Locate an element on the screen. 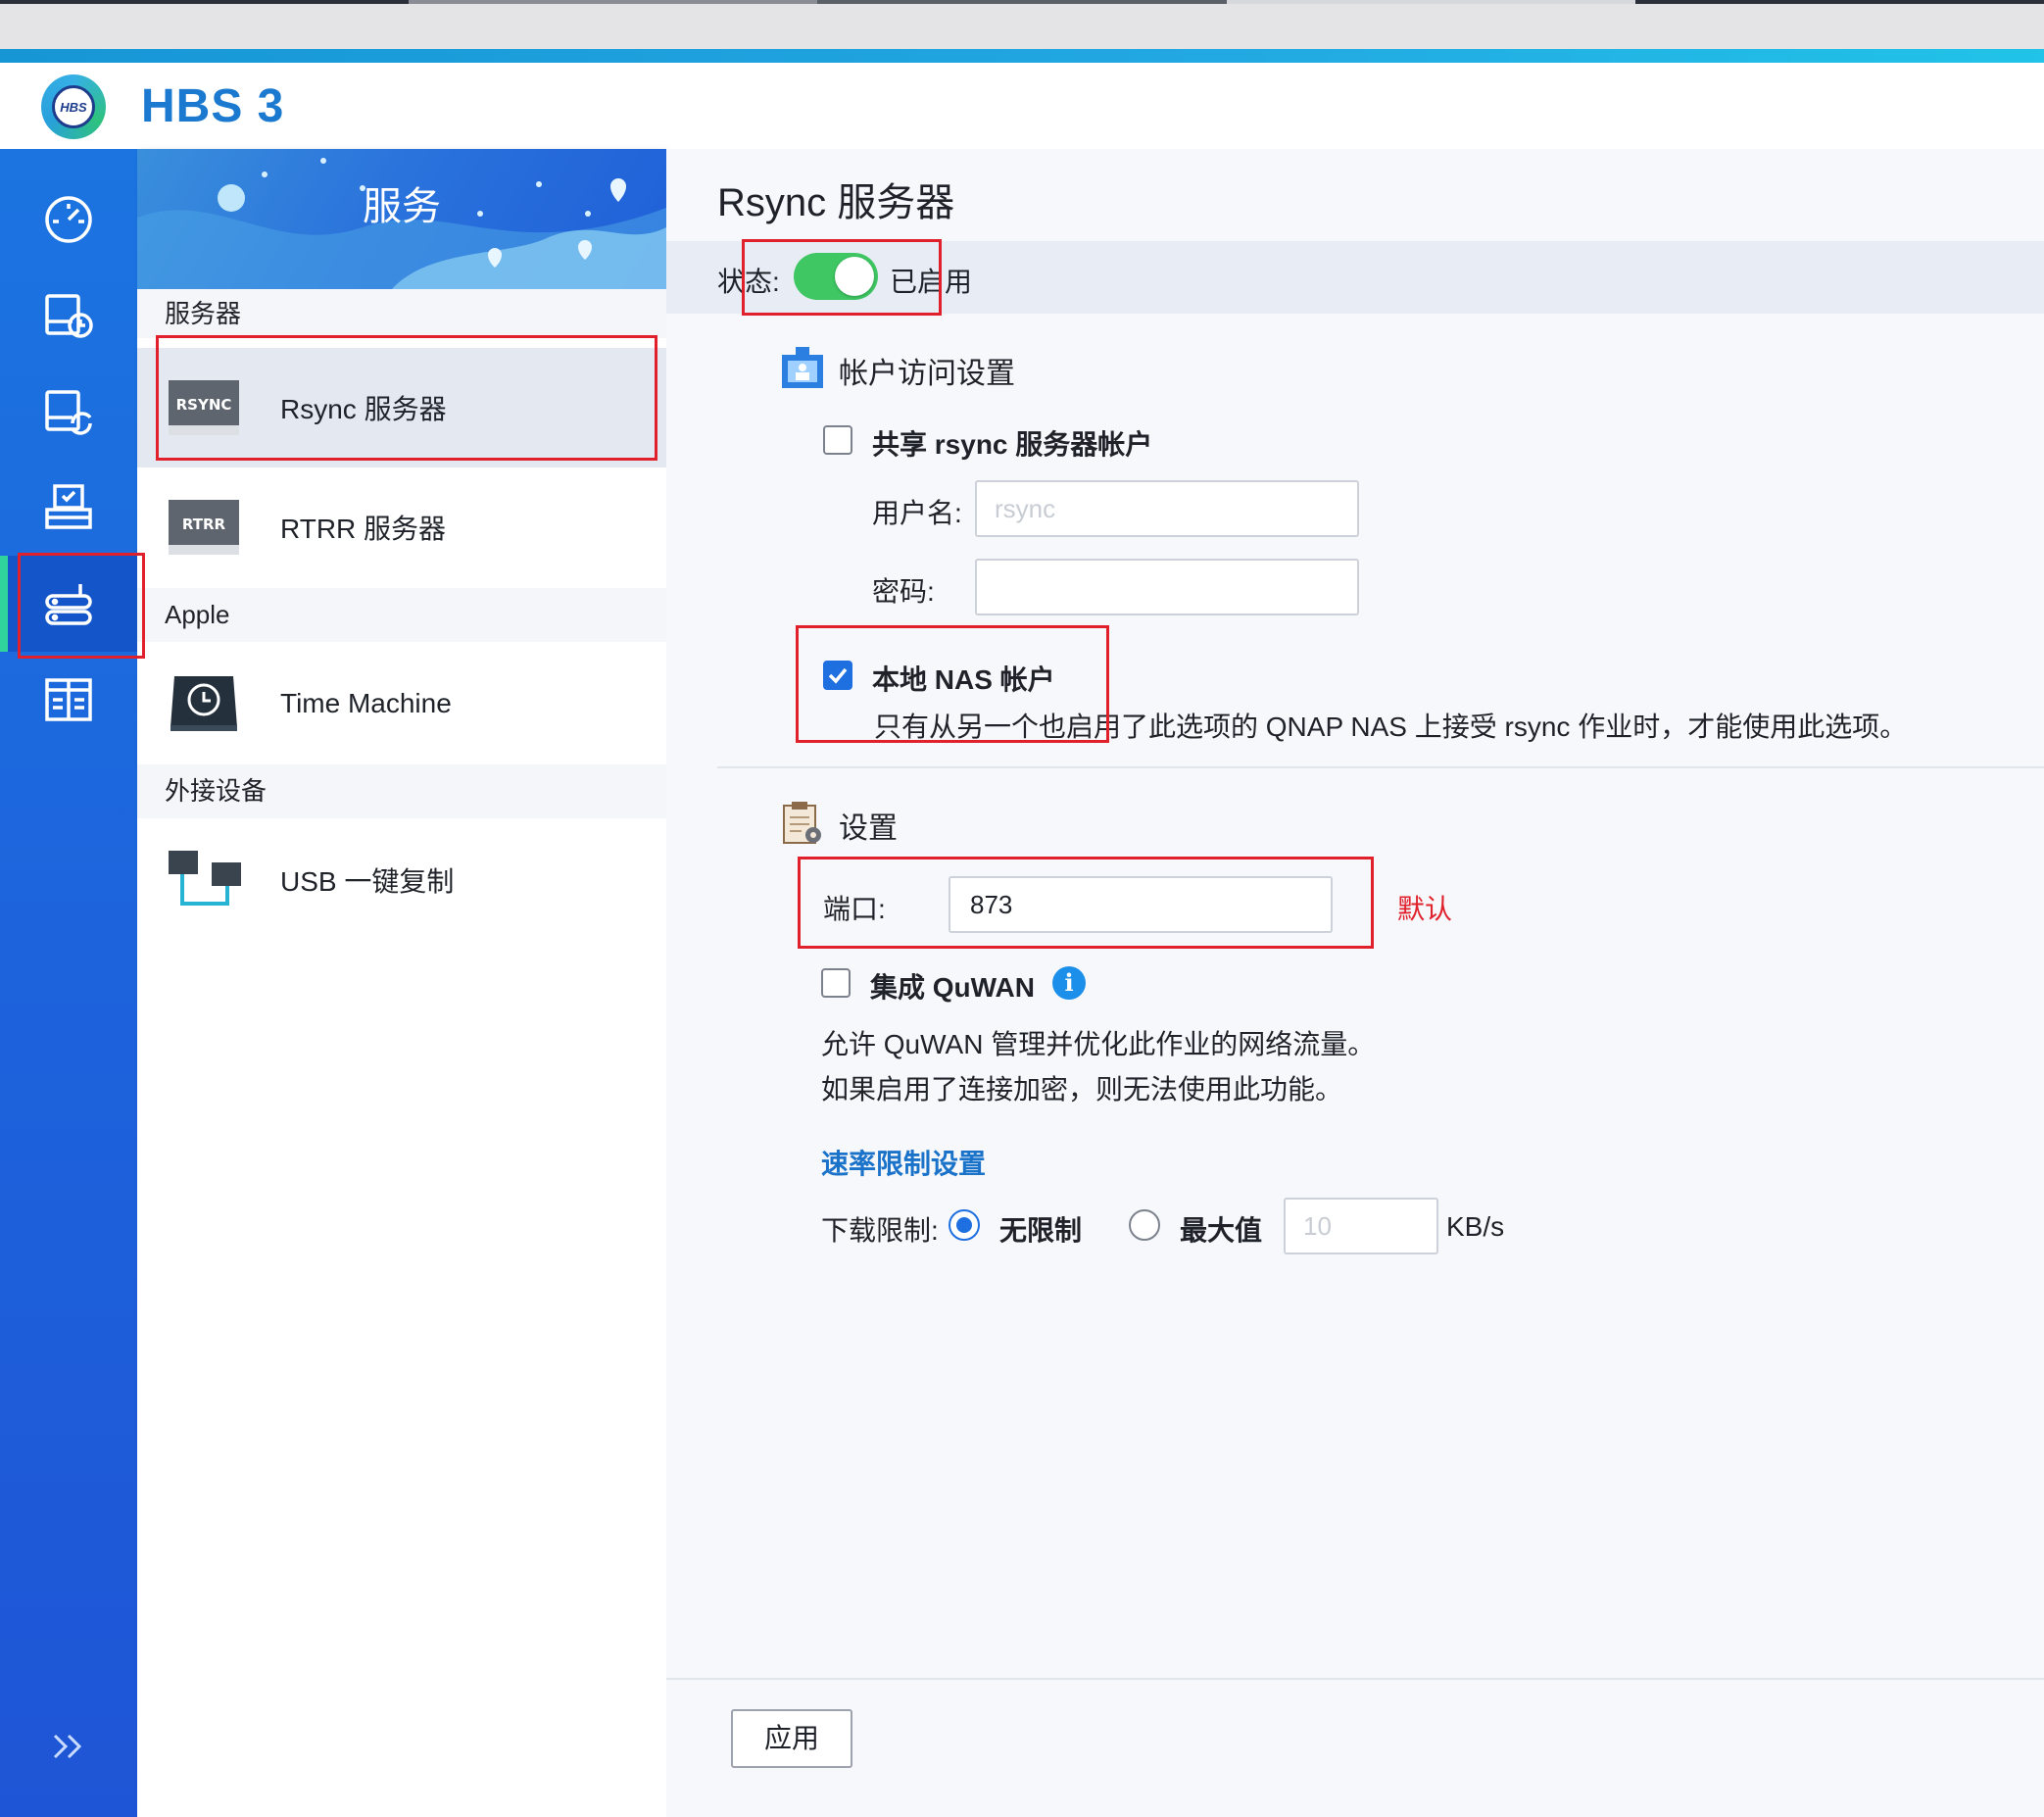 The image size is (2044, 1817). time-machine-icon is located at coordinates (204, 704).